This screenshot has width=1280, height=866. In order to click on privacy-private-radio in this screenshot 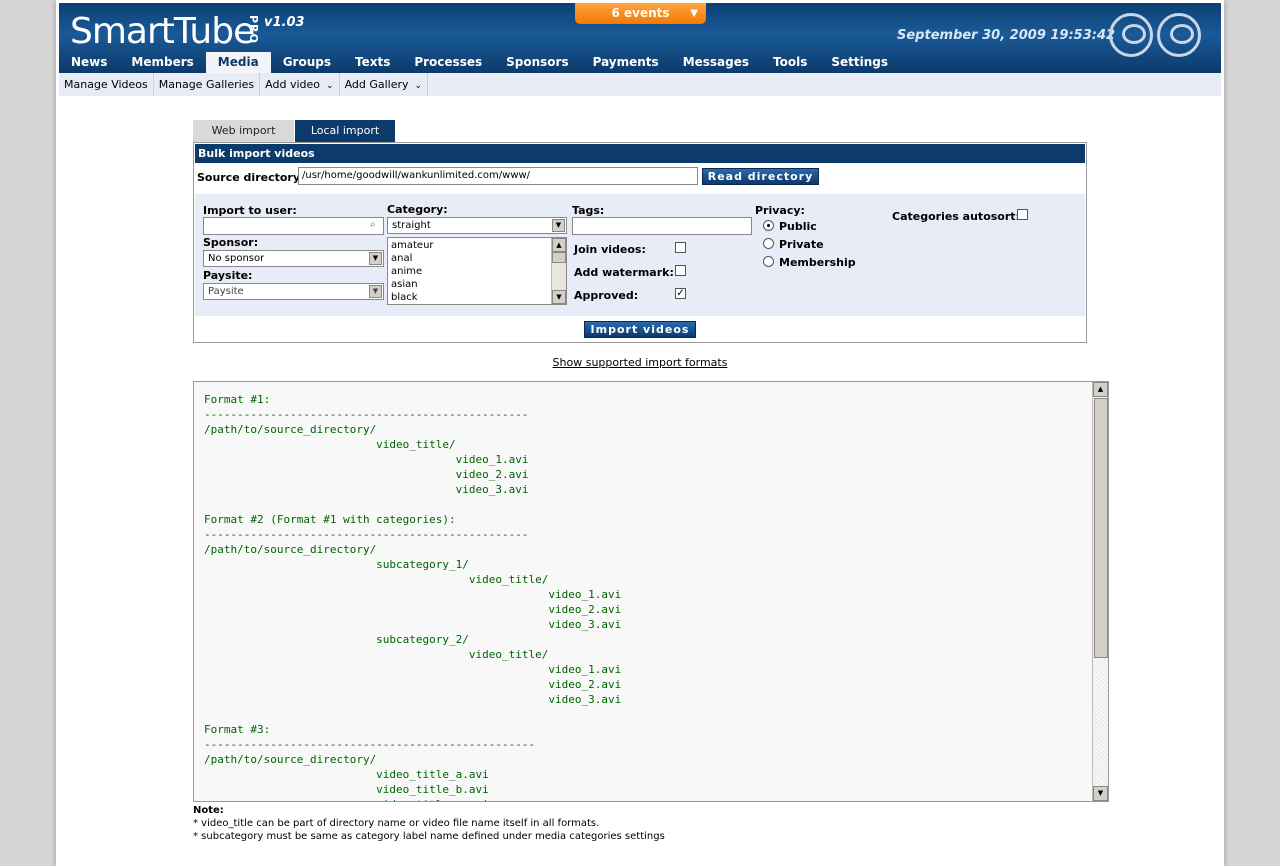, I will do `click(768, 243)`.